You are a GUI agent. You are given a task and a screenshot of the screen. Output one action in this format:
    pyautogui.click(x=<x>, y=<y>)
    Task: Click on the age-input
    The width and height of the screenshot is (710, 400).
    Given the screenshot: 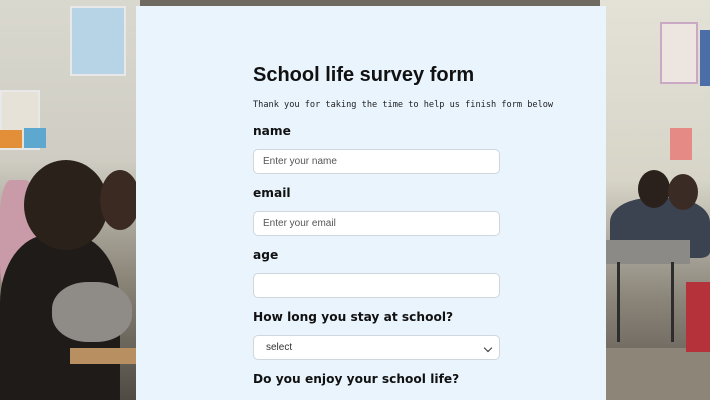 What is the action you would take?
    pyautogui.click(x=376, y=285)
    